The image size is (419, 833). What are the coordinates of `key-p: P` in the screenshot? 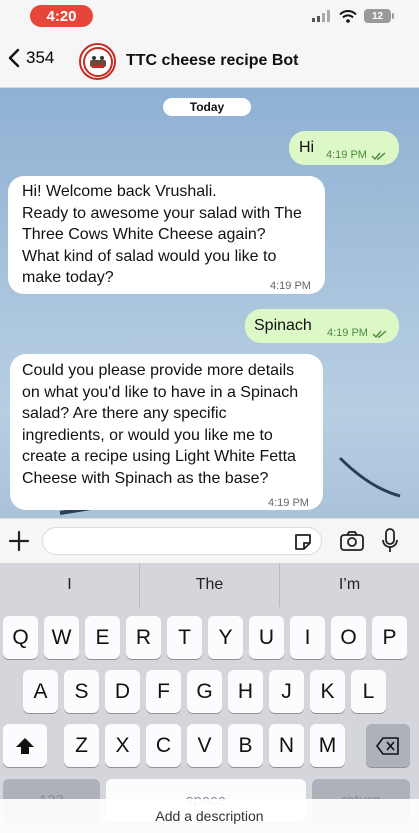 It's located at (389, 637).